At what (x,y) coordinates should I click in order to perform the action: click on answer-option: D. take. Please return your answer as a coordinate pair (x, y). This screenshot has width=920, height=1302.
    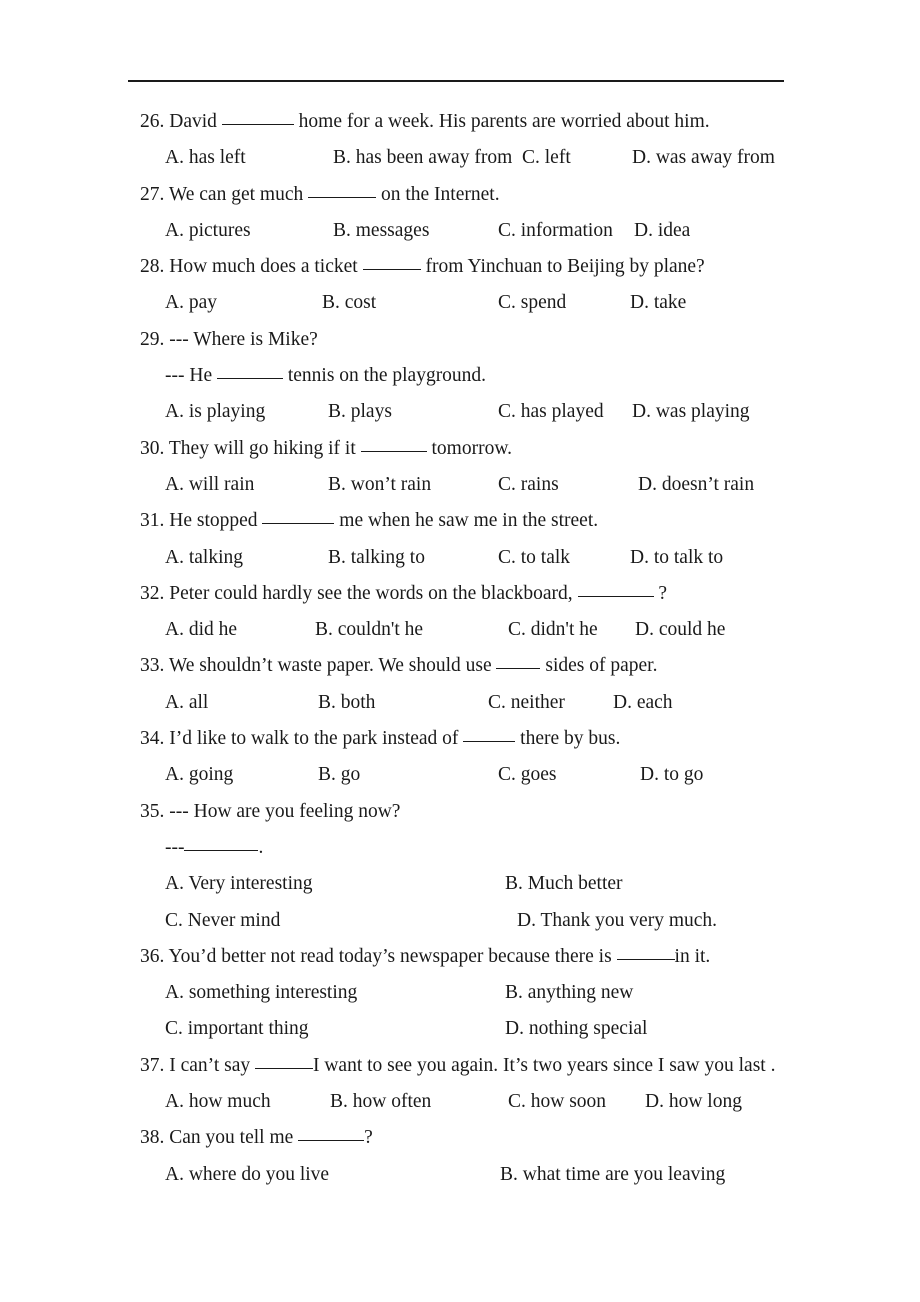
    Looking at the image, I should click on (658, 303).